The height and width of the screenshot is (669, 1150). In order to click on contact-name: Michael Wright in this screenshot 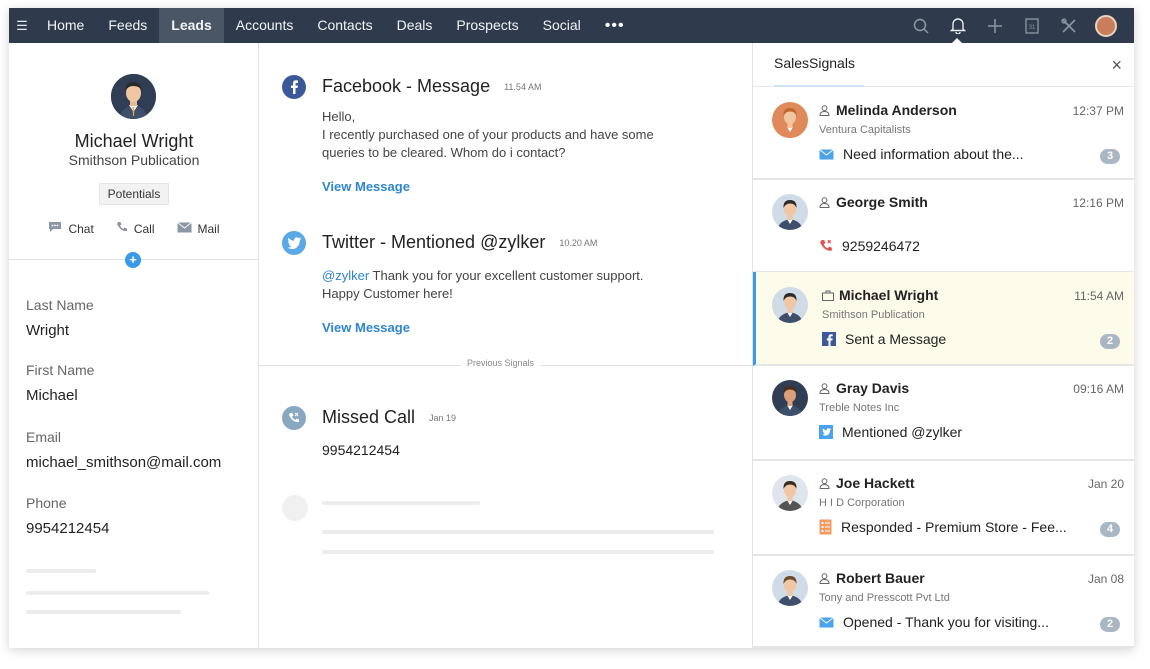, I will do `click(880, 295)`.